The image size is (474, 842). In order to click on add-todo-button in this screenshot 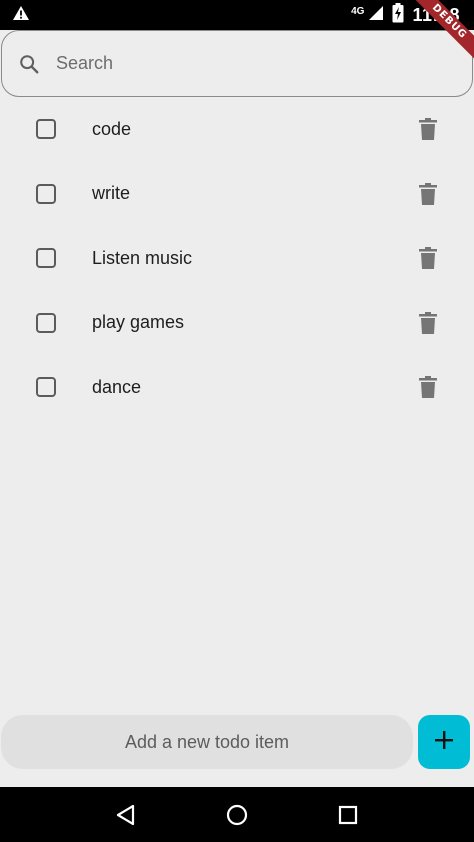, I will do `click(444, 742)`.